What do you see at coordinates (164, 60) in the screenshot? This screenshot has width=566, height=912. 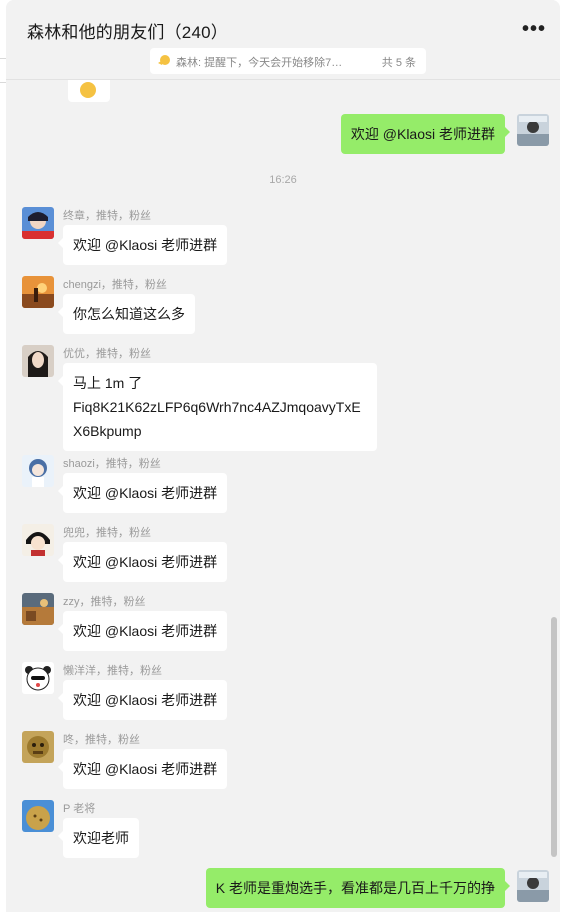 I see `pin-icon` at bounding box center [164, 60].